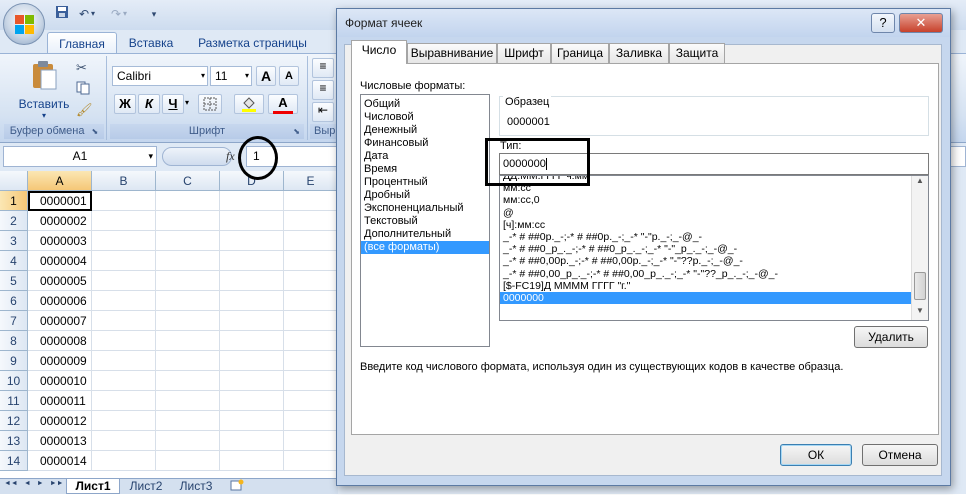  I want to click on category-item: Финансовый, so click(425, 143).